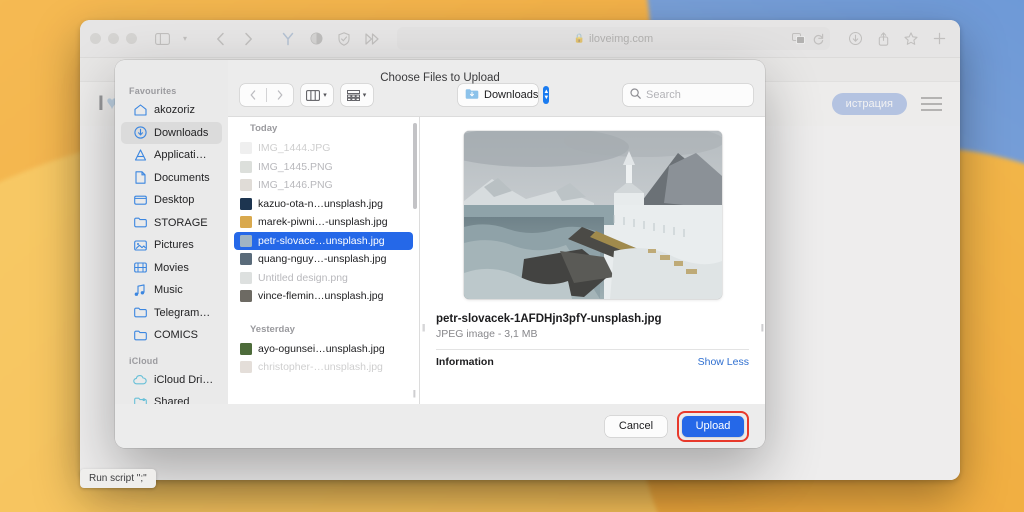 The image size is (1024, 512). I want to click on address-bar: 🔒 iloveimg.com, so click(613, 38).